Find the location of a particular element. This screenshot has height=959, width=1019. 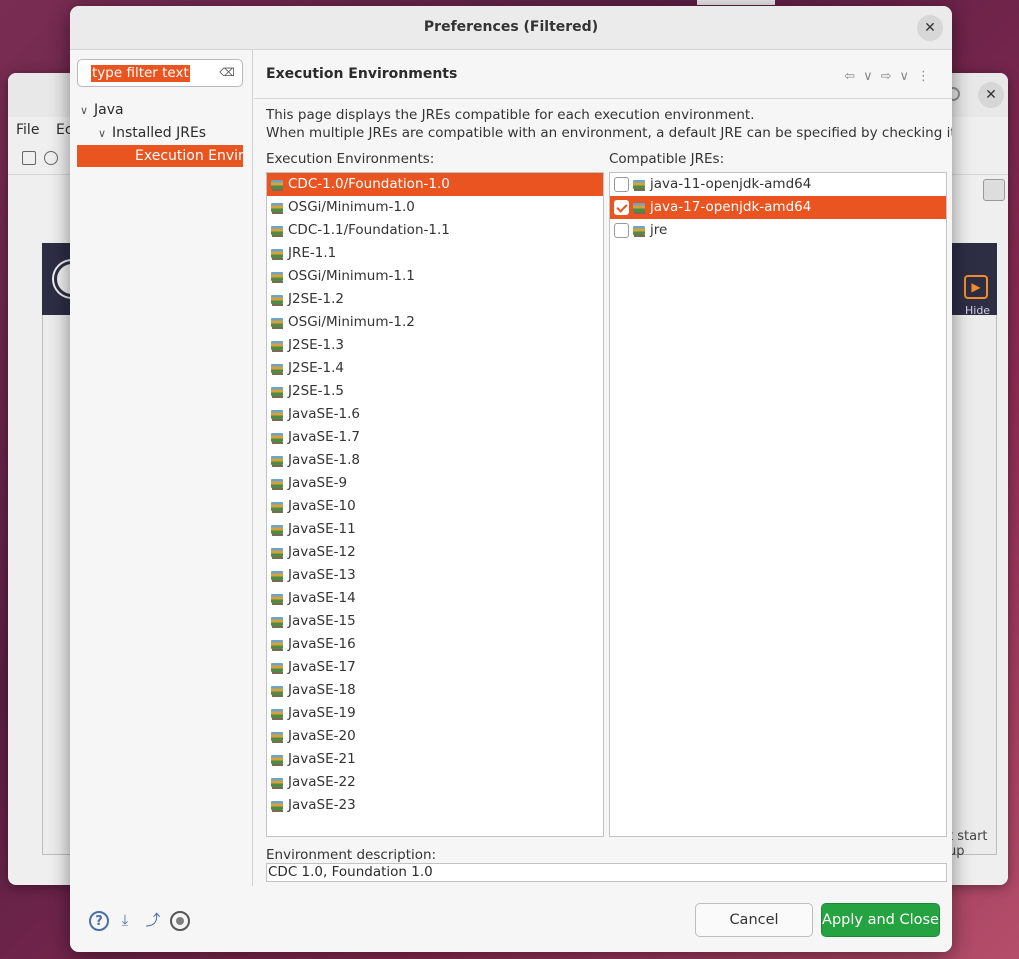

tree-item-java: ∨ Java is located at coordinates (102, 110).